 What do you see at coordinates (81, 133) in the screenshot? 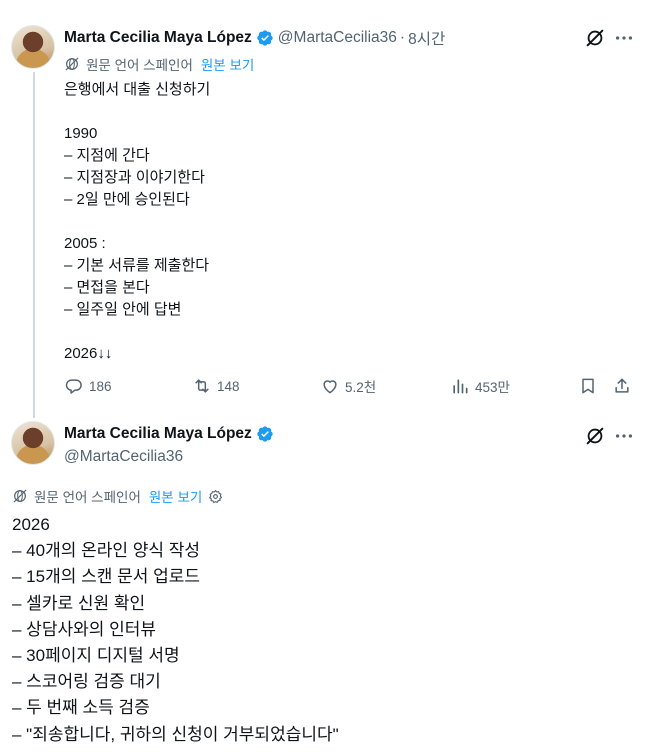
I see `text-line: 1990` at bounding box center [81, 133].